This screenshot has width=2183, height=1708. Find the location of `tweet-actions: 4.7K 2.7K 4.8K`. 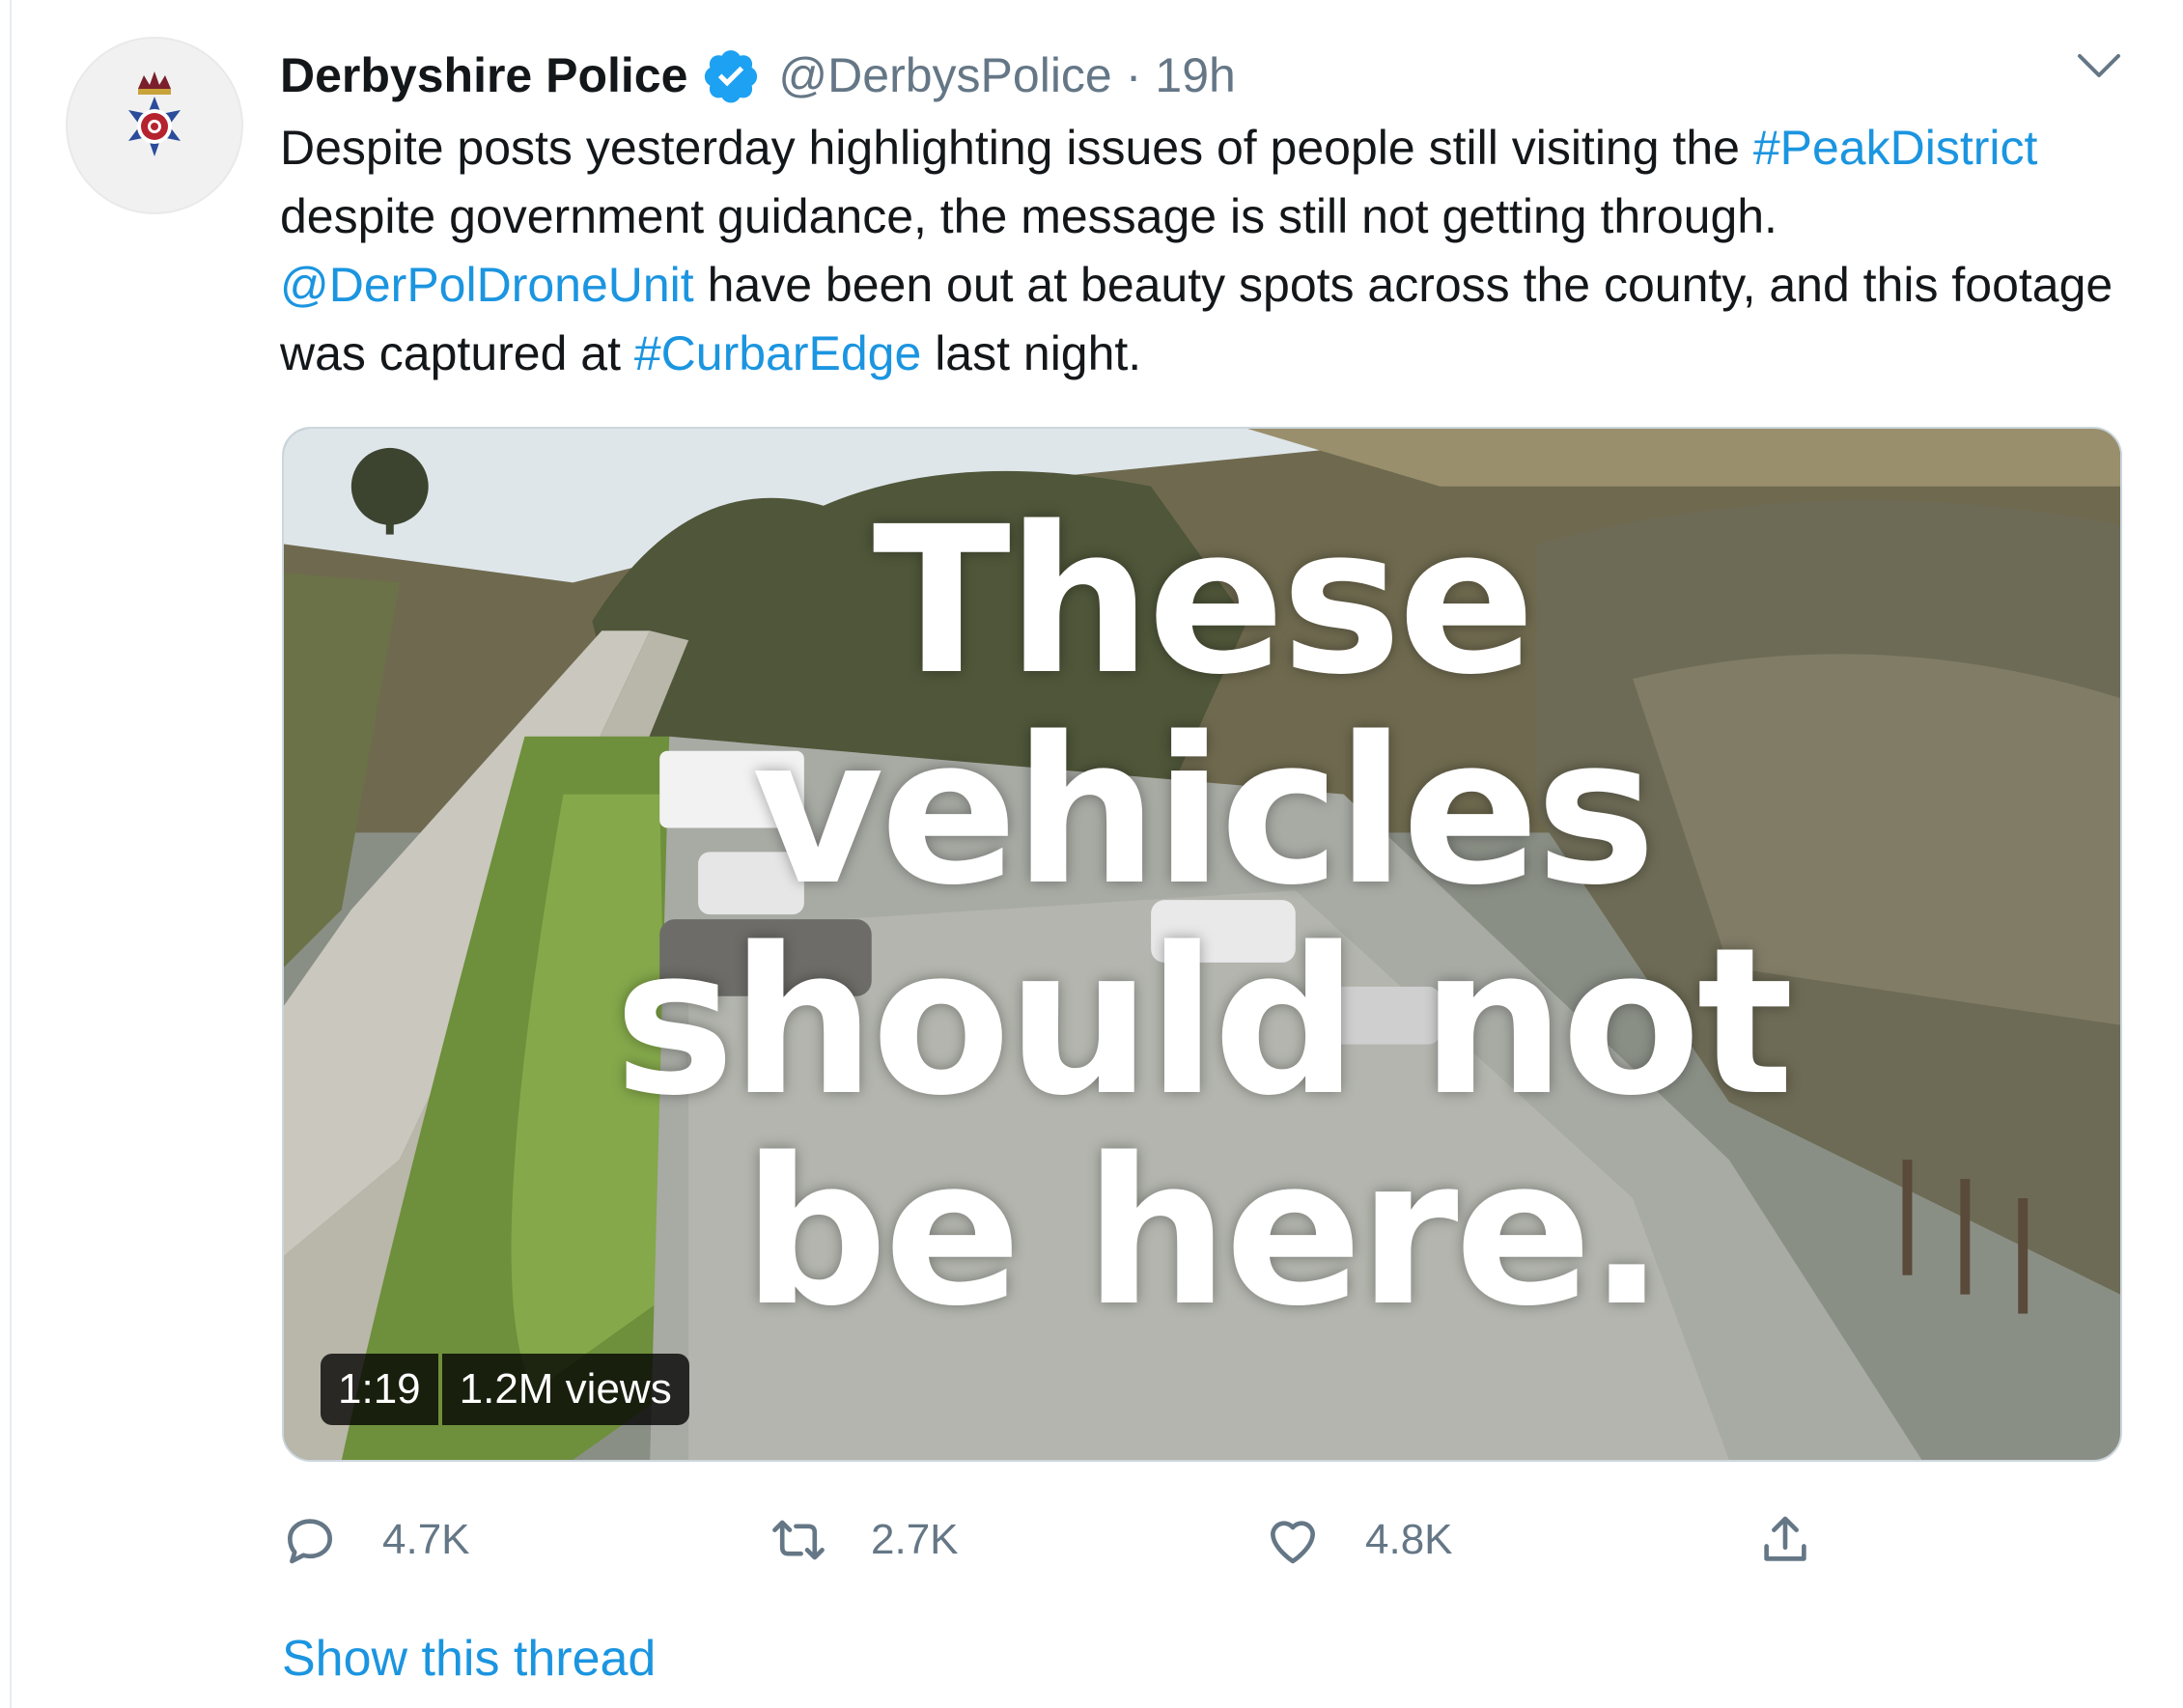

tweet-actions: 4.7K 2.7K 4.8K is located at coordinates (1062, 1540).